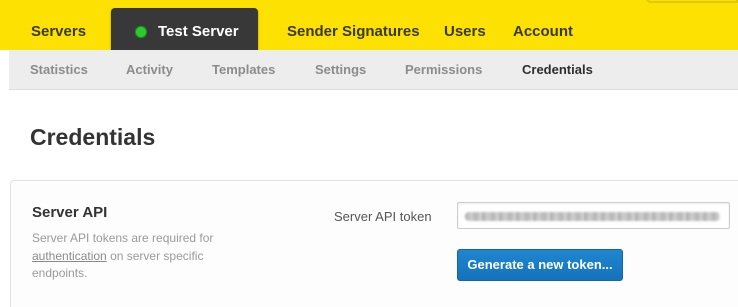 Image resolution: width=738 pixels, height=307 pixels. Describe the element at coordinates (141, 32) in the screenshot. I see `server-status-icon` at that location.